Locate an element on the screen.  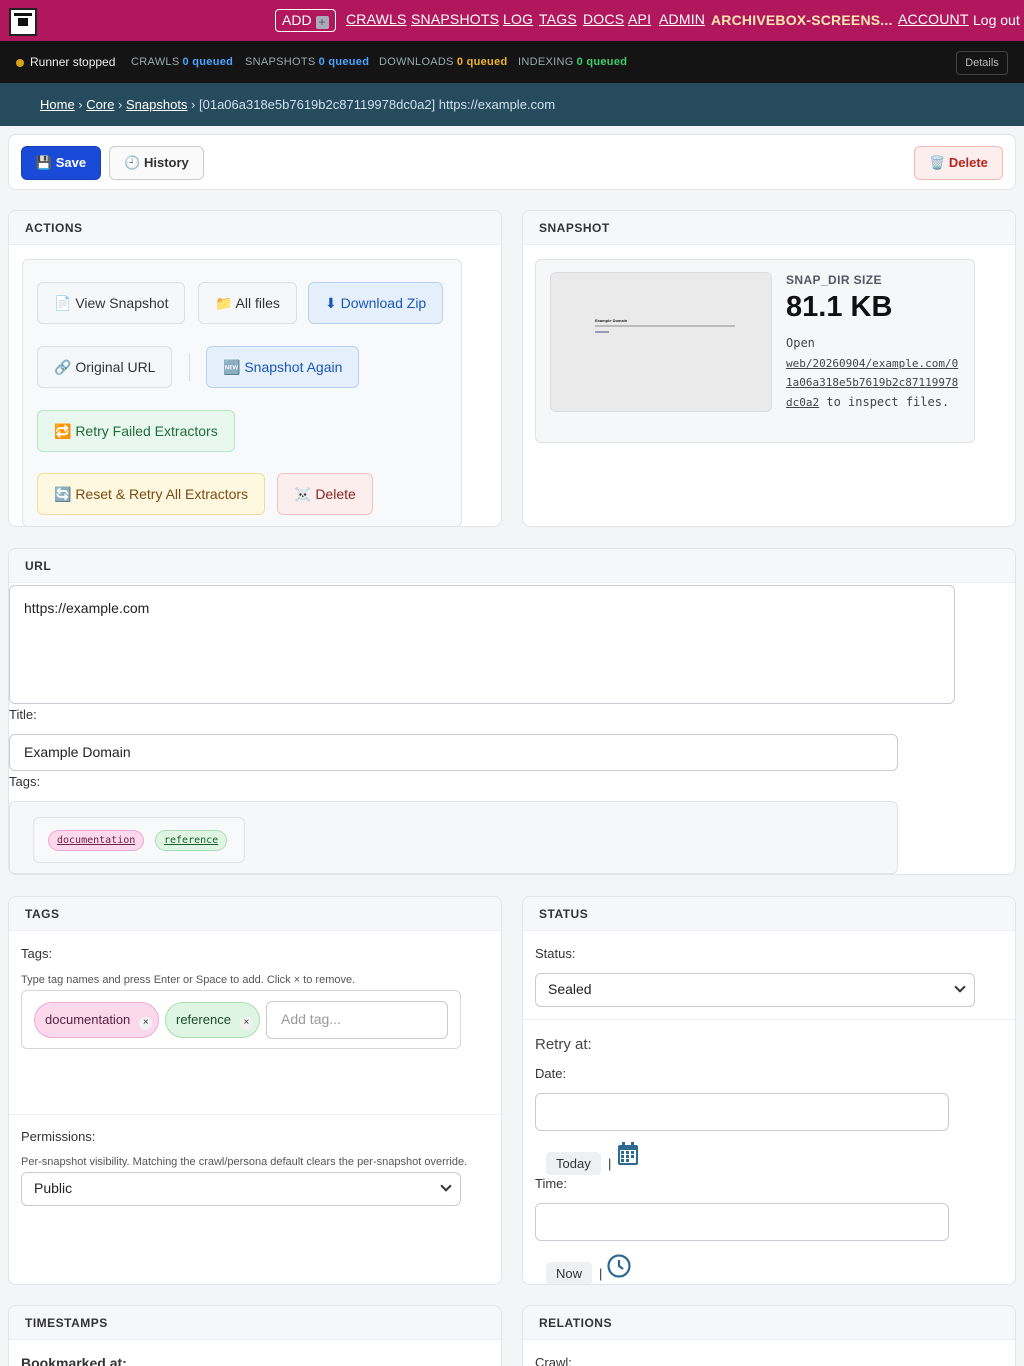
nav-account-link: ACCOUNT is located at coordinates (933, 19).